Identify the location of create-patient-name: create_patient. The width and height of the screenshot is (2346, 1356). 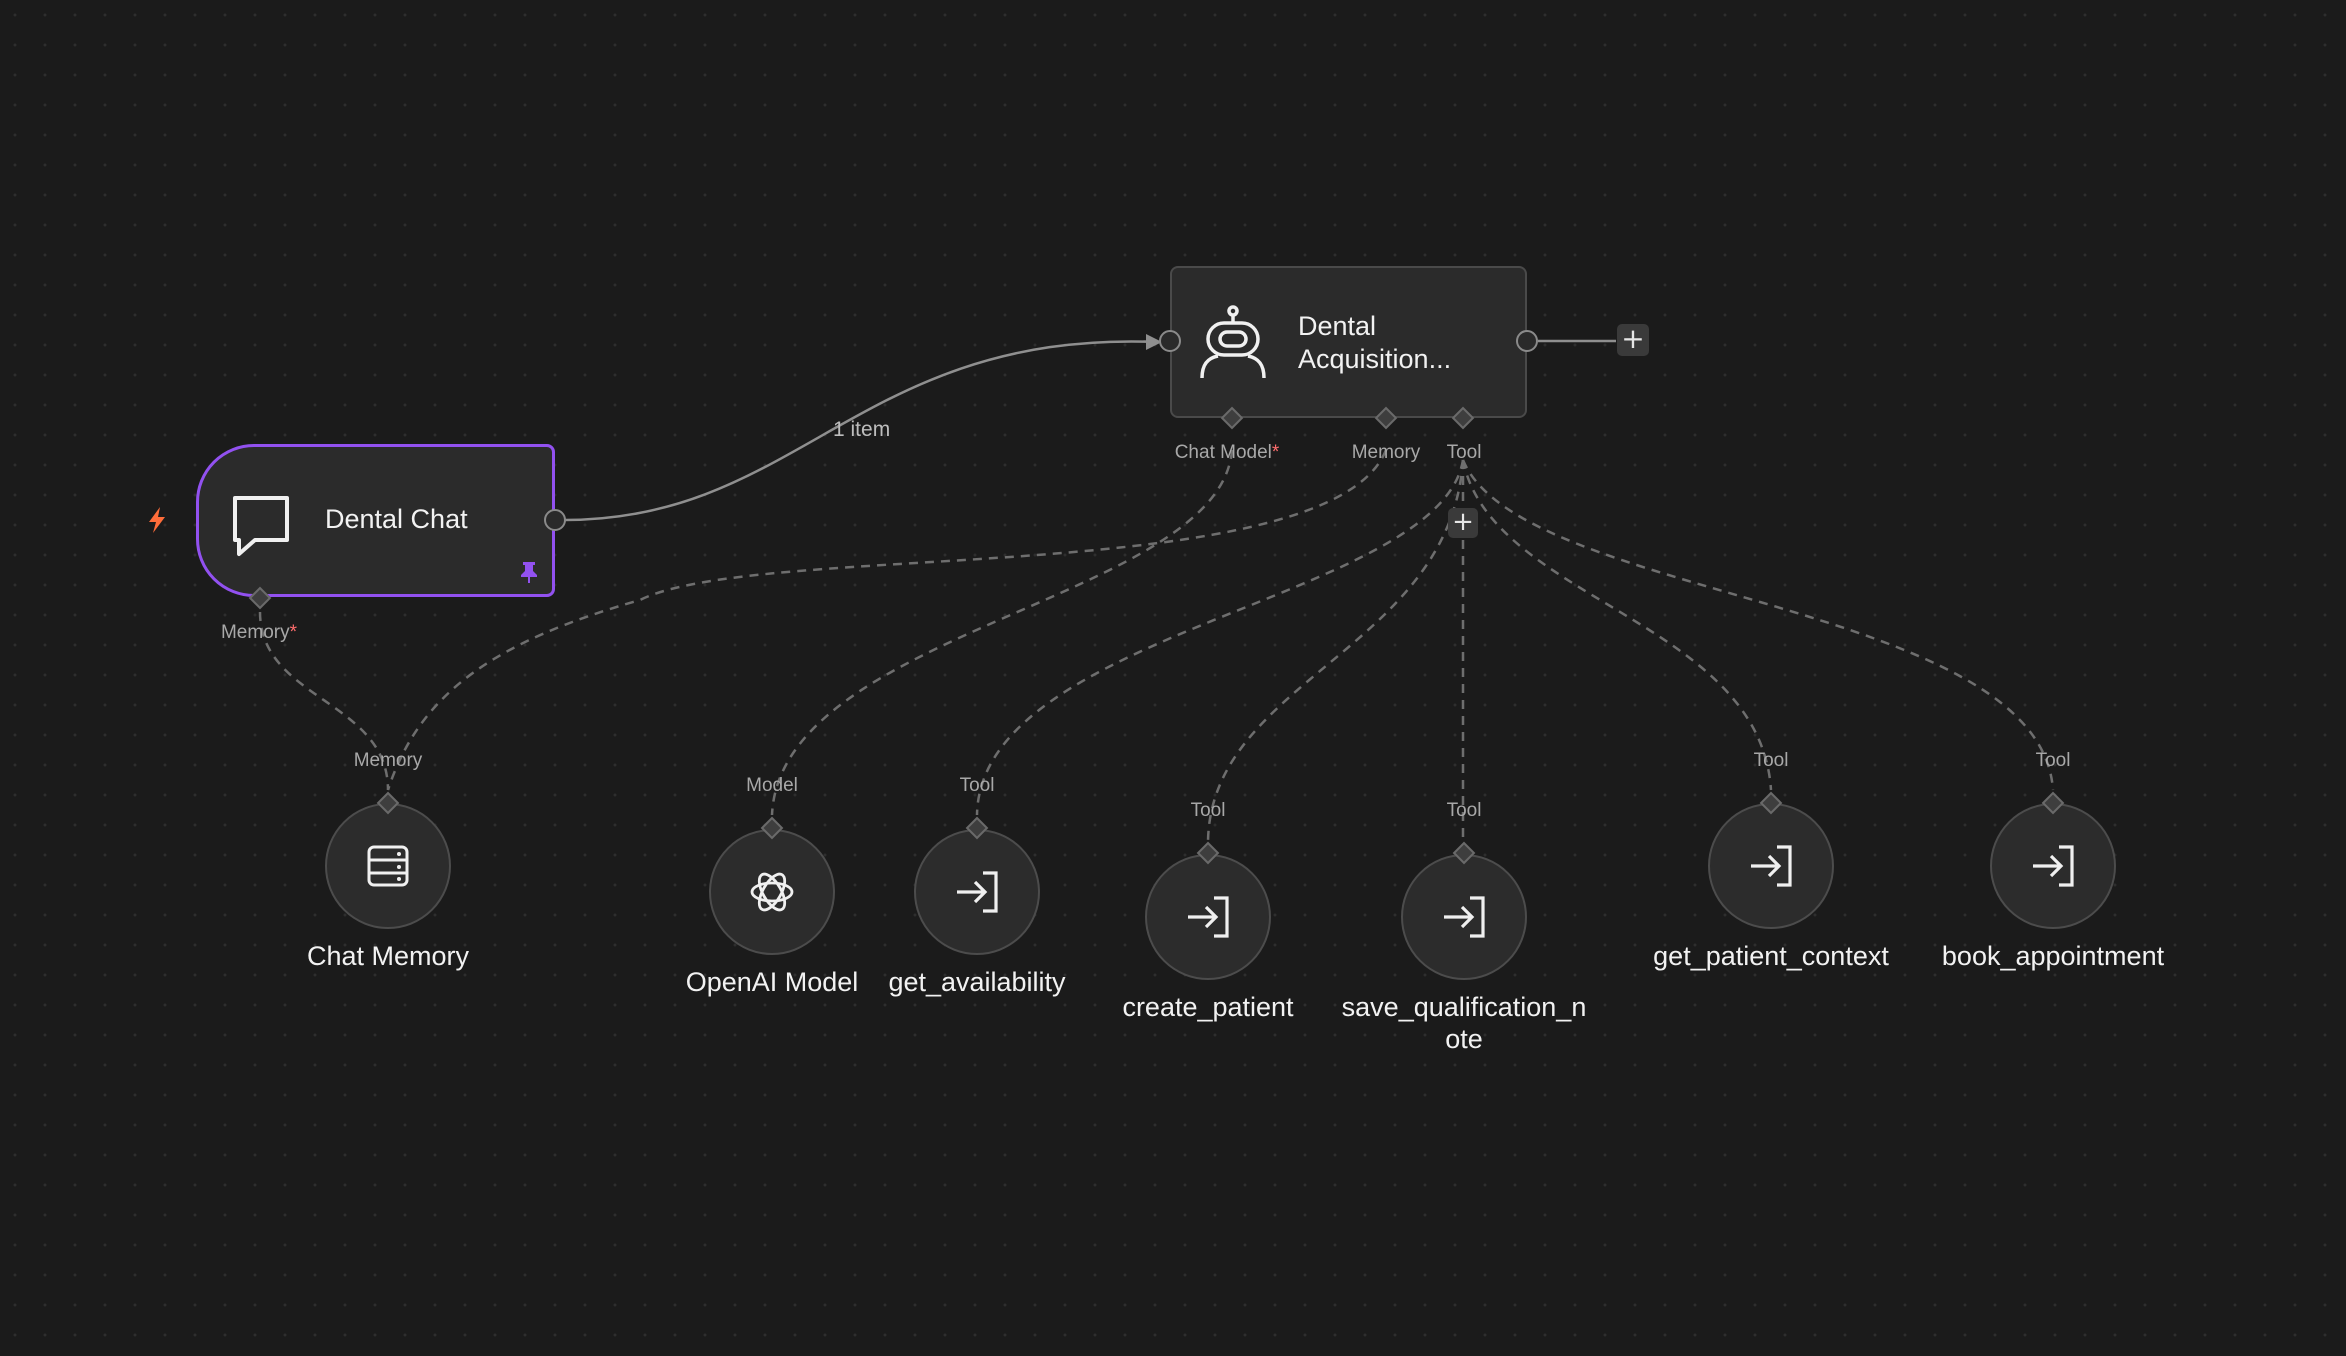
(1208, 1007).